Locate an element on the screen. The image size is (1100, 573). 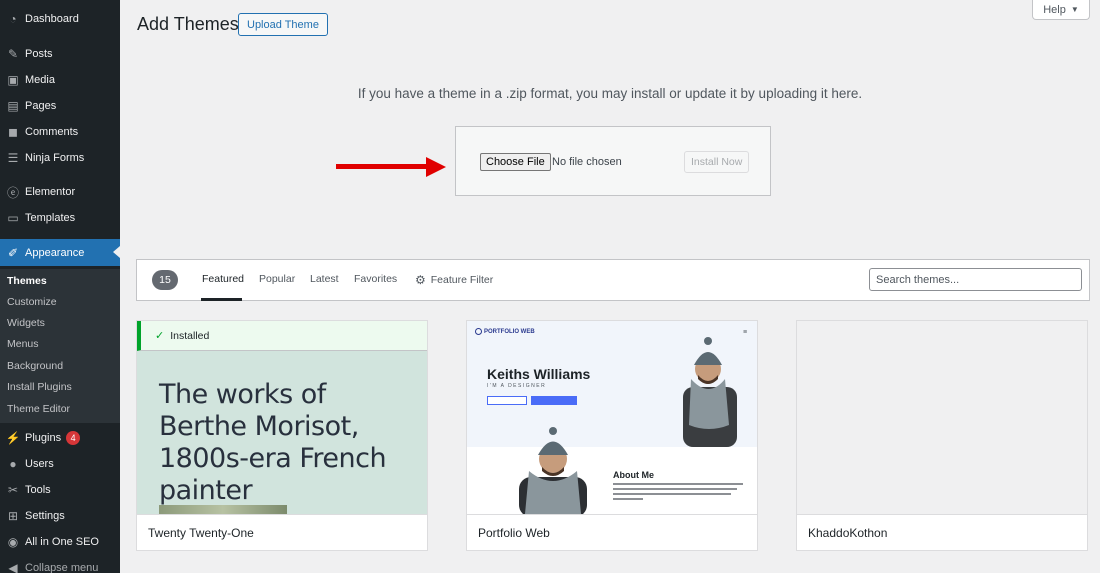
sidebar-item-label: Comments is located at coordinates (52, 132).